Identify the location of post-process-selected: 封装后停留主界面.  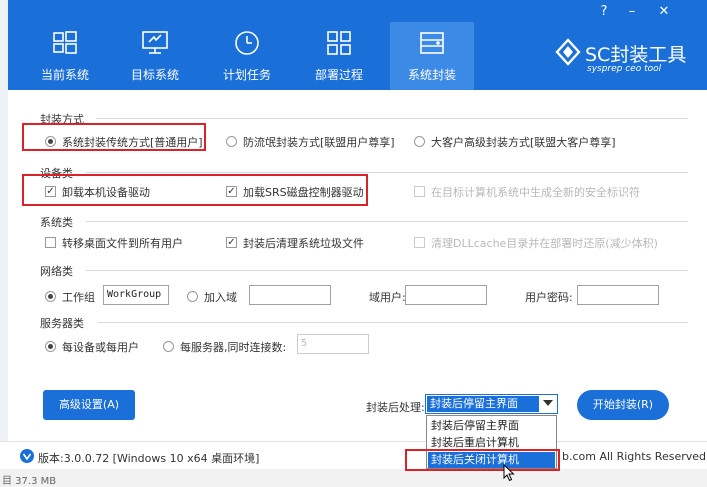
(483, 404).